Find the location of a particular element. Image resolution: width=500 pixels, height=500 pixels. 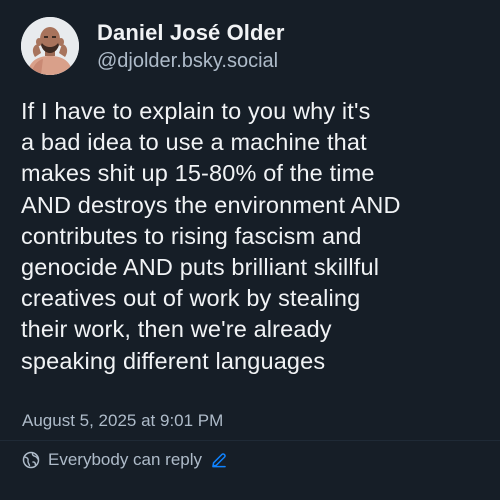

globe-icon is located at coordinates (31, 460).